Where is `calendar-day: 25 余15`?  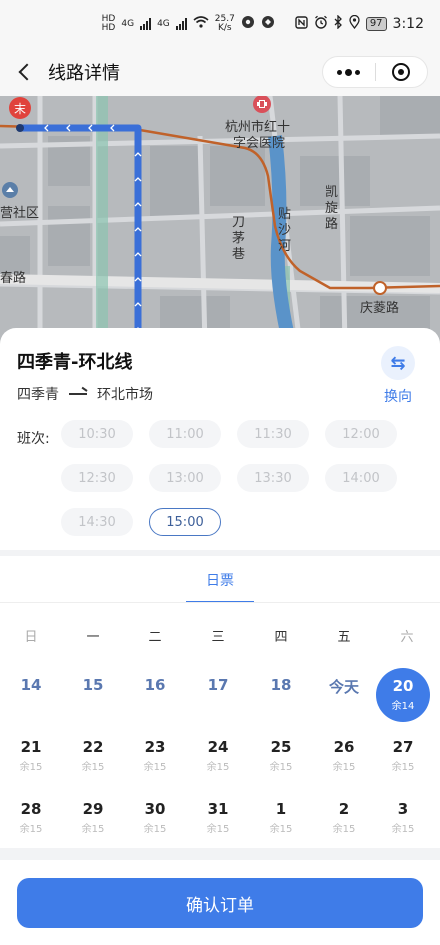 calendar-day: 25 余15 is located at coordinates (281, 755).